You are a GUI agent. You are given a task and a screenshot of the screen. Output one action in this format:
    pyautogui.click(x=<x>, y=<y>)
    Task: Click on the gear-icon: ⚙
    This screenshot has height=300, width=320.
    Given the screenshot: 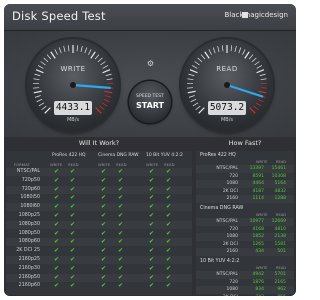 What is the action you would take?
    pyautogui.click(x=150, y=63)
    